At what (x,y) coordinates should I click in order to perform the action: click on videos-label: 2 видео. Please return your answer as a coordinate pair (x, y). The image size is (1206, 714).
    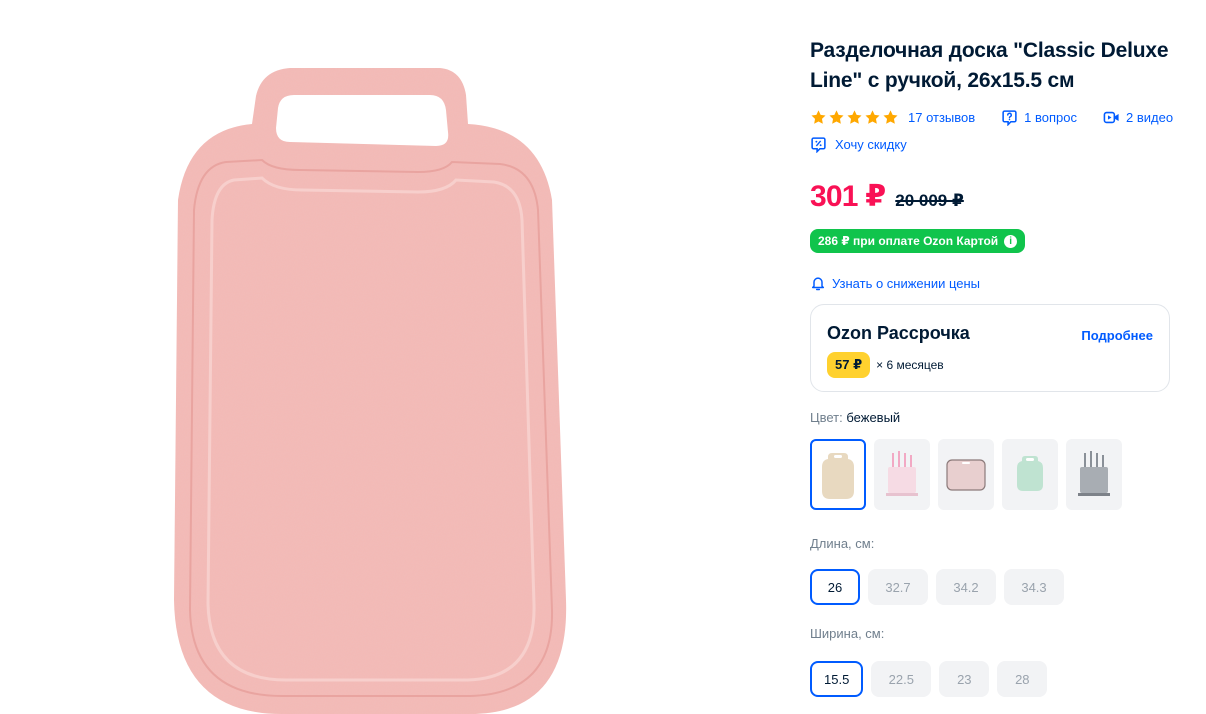
    Looking at the image, I should click on (1150, 117).